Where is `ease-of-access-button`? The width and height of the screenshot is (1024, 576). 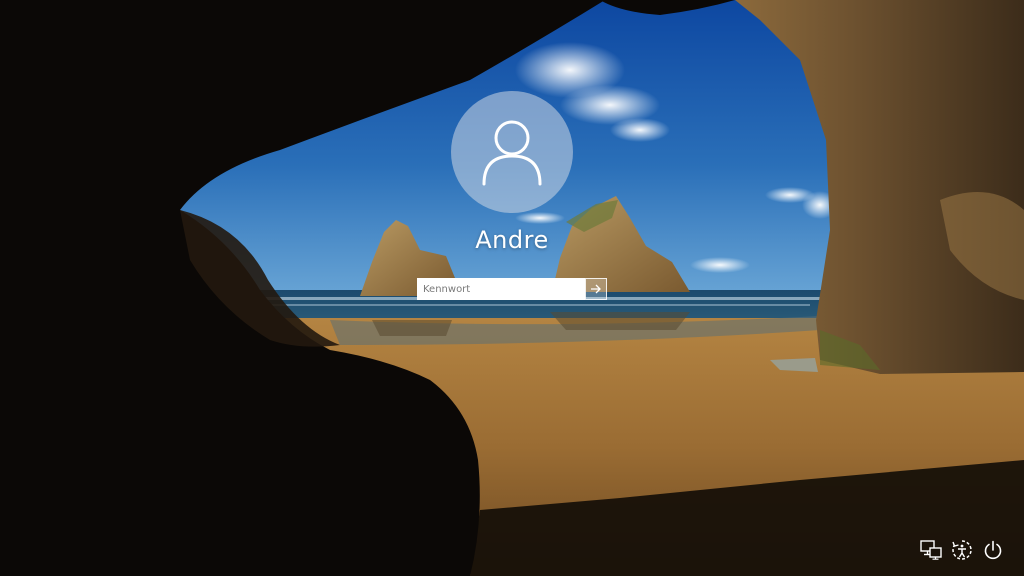
ease-of-access-button is located at coordinates (962, 552).